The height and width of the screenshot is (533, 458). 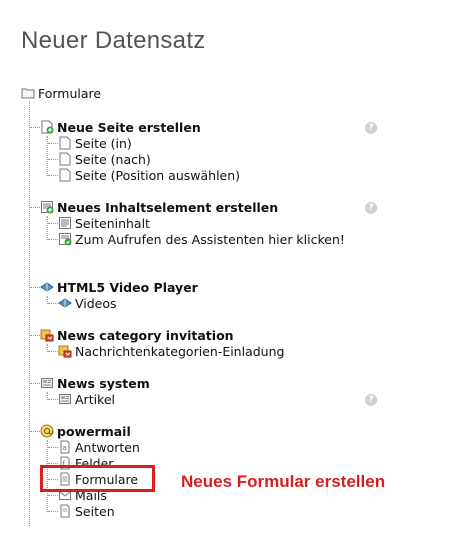 What do you see at coordinates (47, 431) in the screenshot?
I see `powermail-icon` at bounding box center [47, 431].